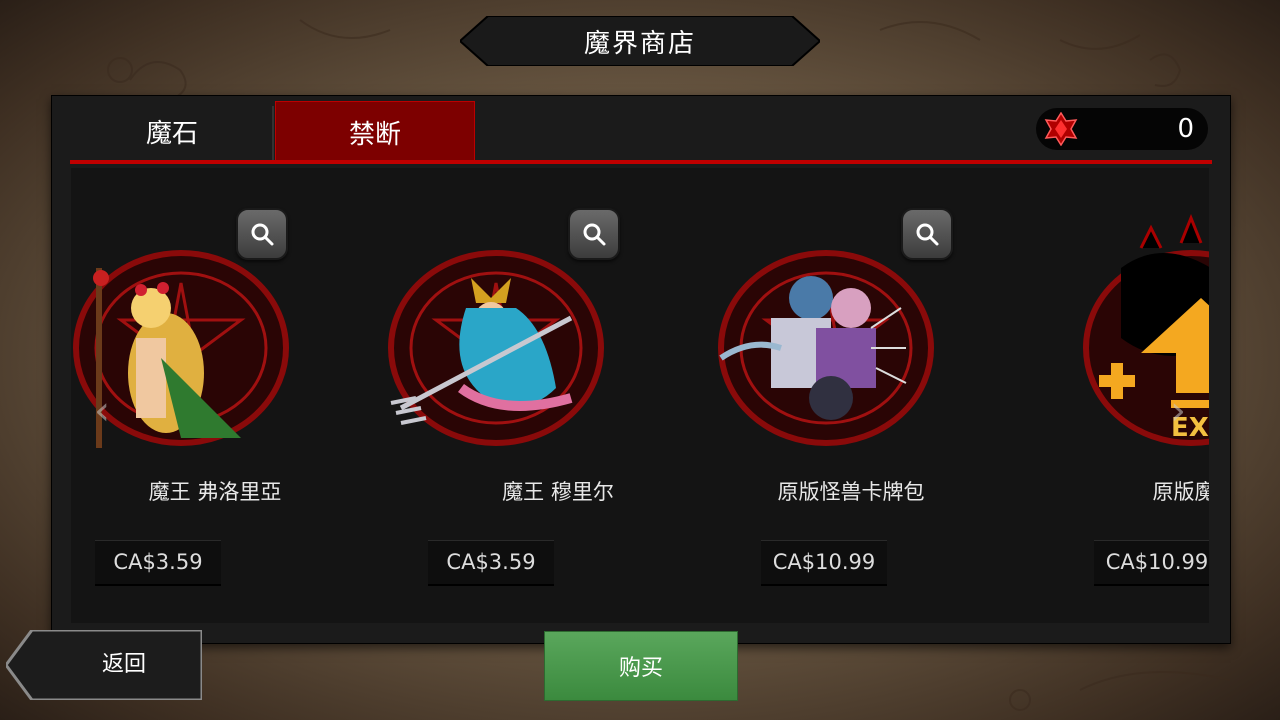 The height and width of the screenshot is (720, 1280). What do you see at coordinates (215, 492) in the screenshot?
I see `item-name: 魔王 弗洛里亞` at bounding box center [215, 492].